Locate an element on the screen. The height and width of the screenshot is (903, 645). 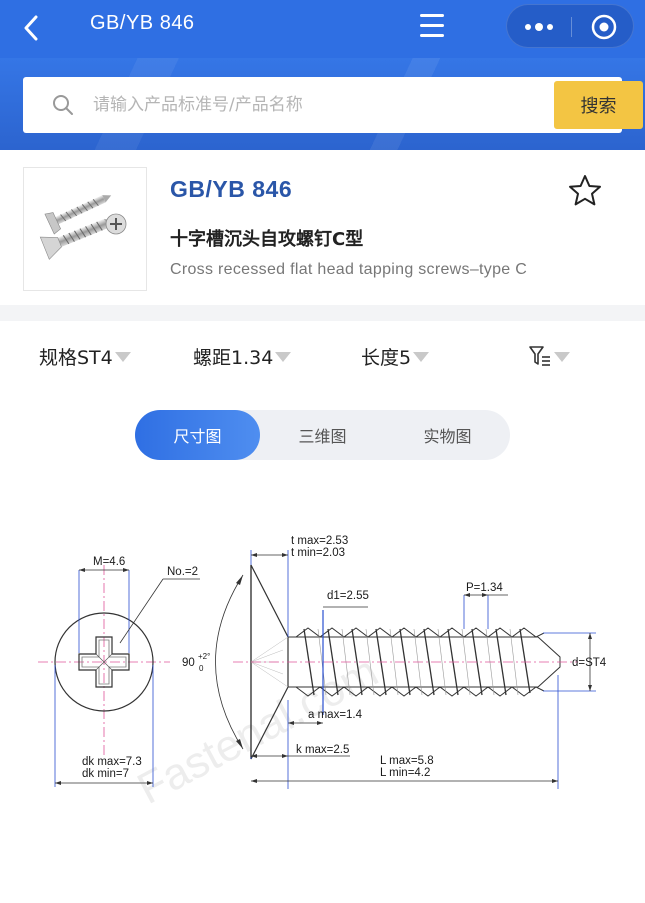
search-button: 搜索 is located at coordinates (598, 105).